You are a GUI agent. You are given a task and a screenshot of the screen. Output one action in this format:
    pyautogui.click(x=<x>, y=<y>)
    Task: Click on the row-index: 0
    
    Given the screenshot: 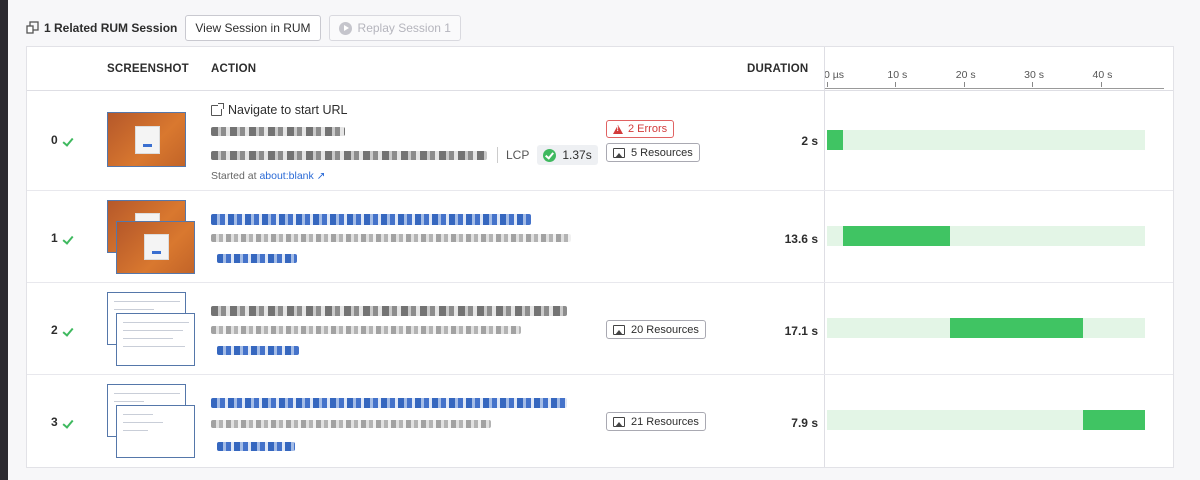 What is the action you would take?
    pyautogui.click(x=63, y=140)
    